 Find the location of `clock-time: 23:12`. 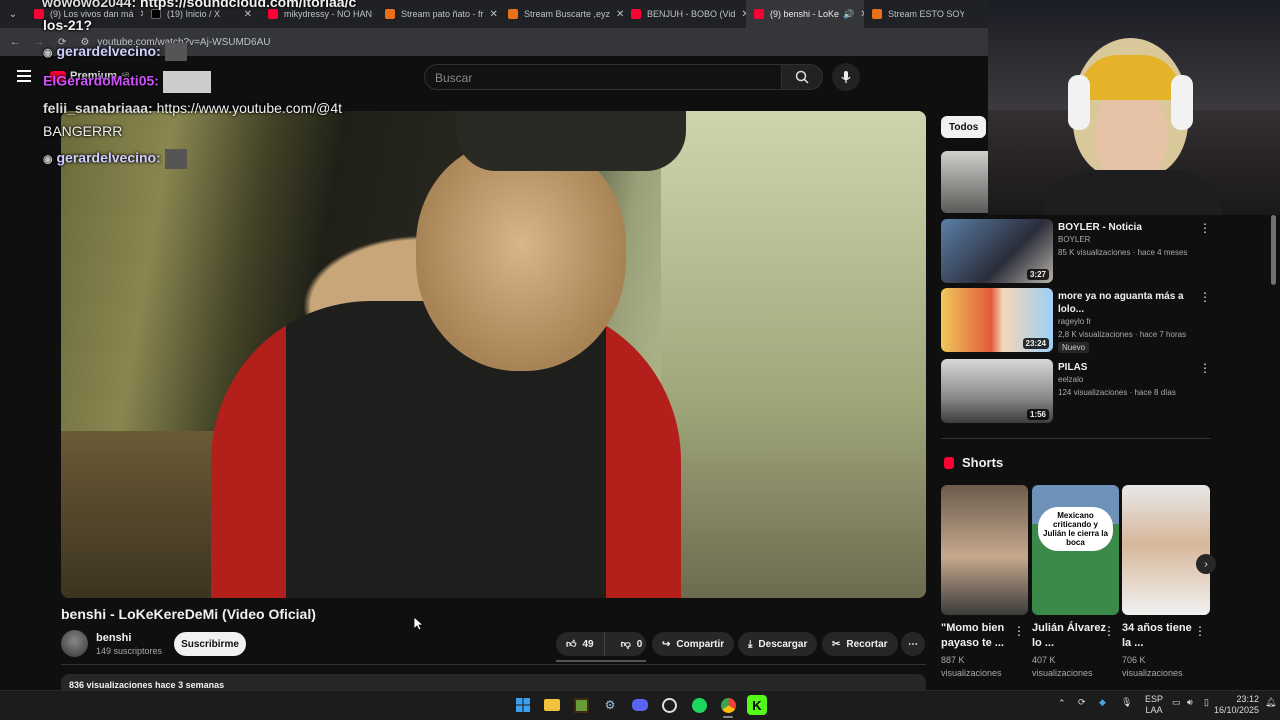

clock-time: 23:12 is located at coordinates (1247, 699).